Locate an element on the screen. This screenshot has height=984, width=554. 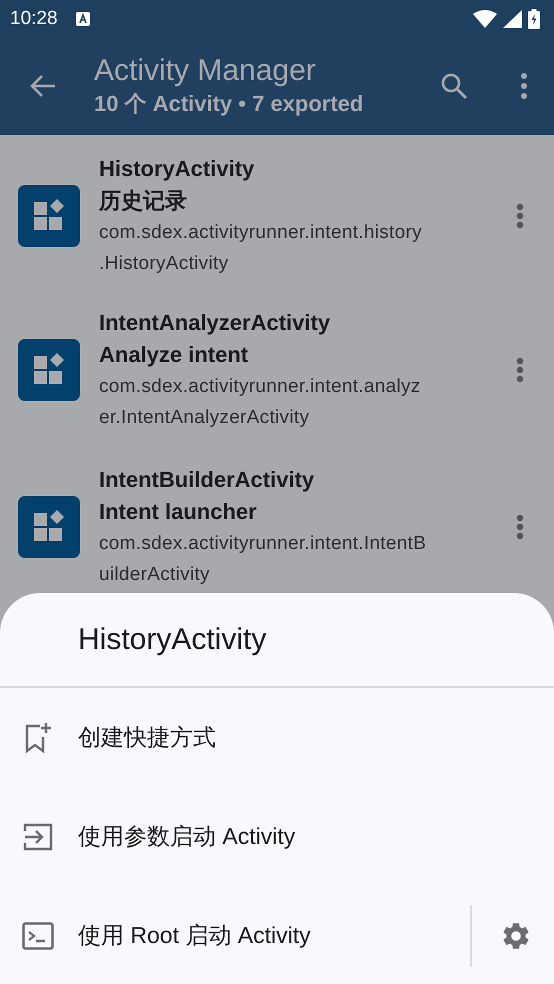
back-arrow-icon is located at coordinates (43, 86).